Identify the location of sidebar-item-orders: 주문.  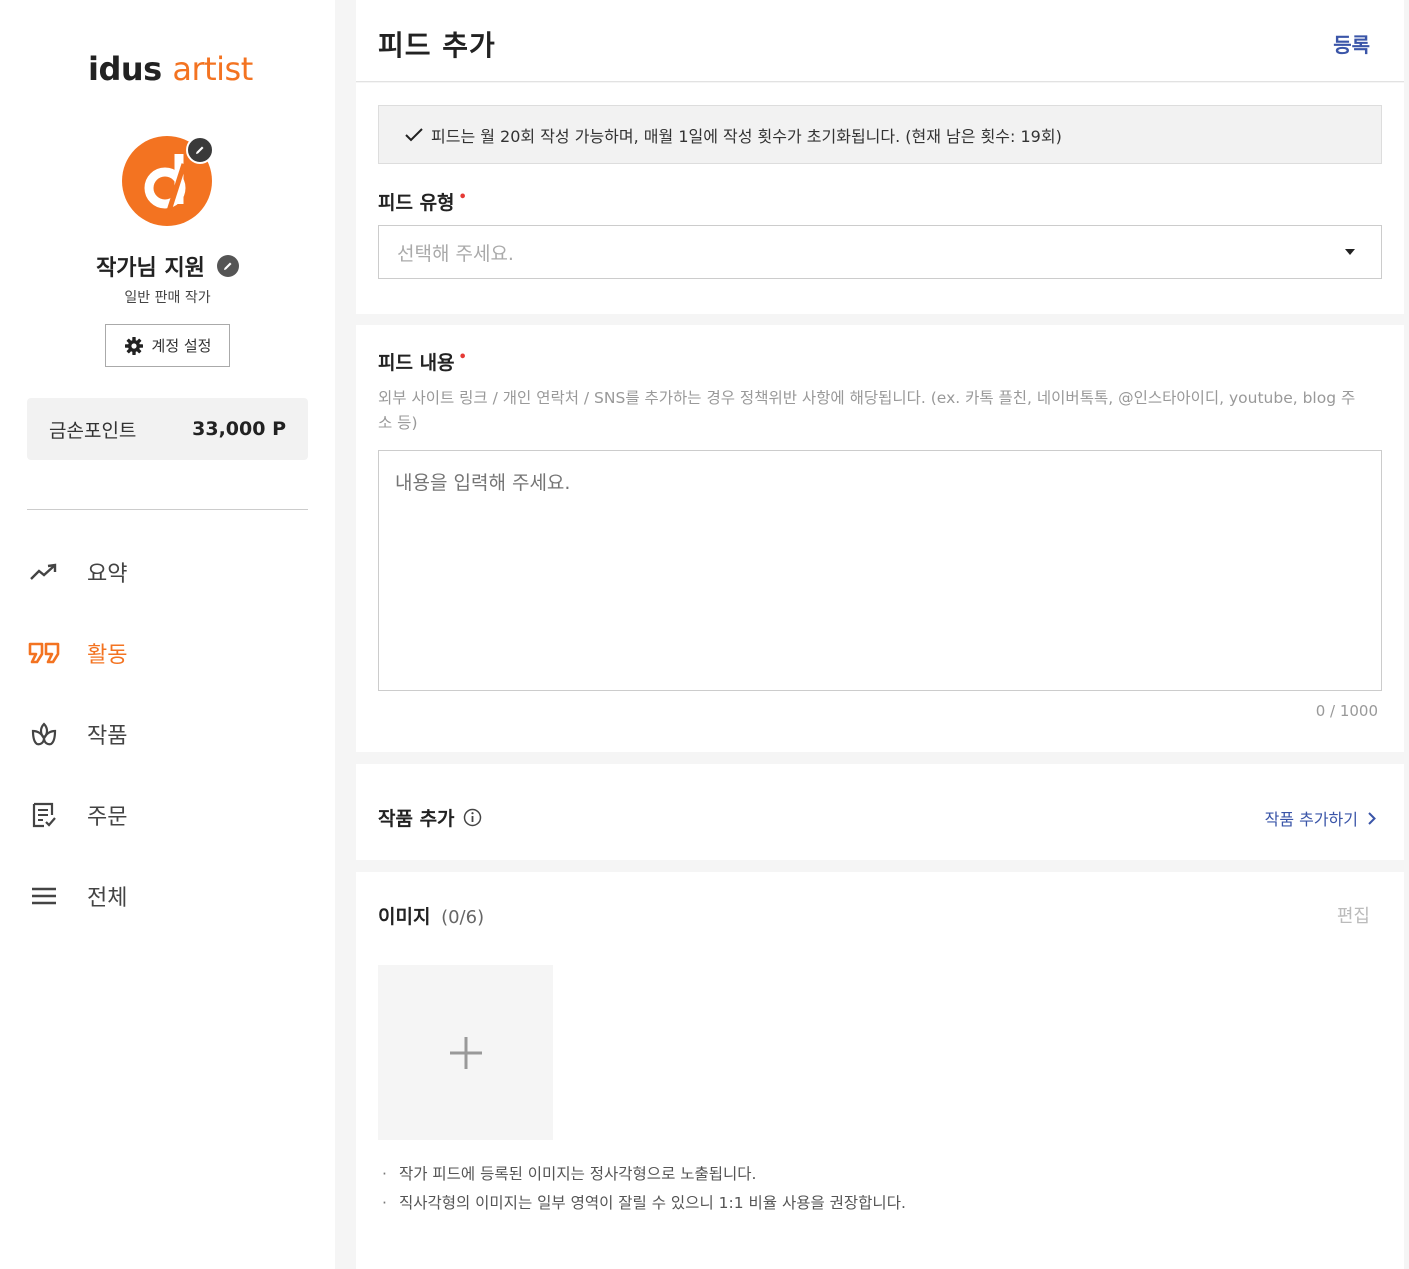
(167, 815).